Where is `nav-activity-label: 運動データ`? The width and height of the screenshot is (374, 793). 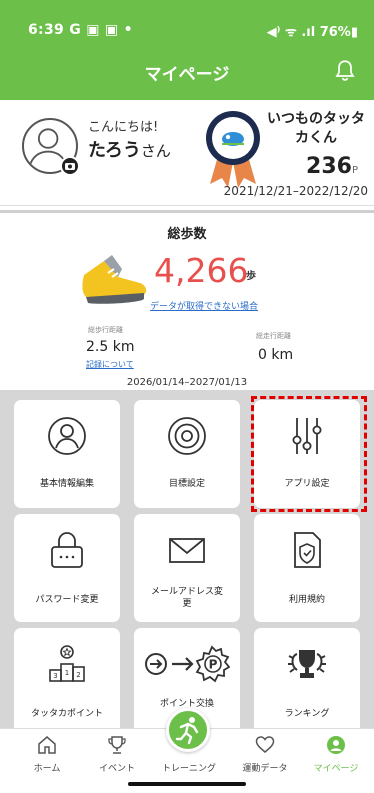 nav-activity-label: 運動データ is located at coordinates (265, 769).